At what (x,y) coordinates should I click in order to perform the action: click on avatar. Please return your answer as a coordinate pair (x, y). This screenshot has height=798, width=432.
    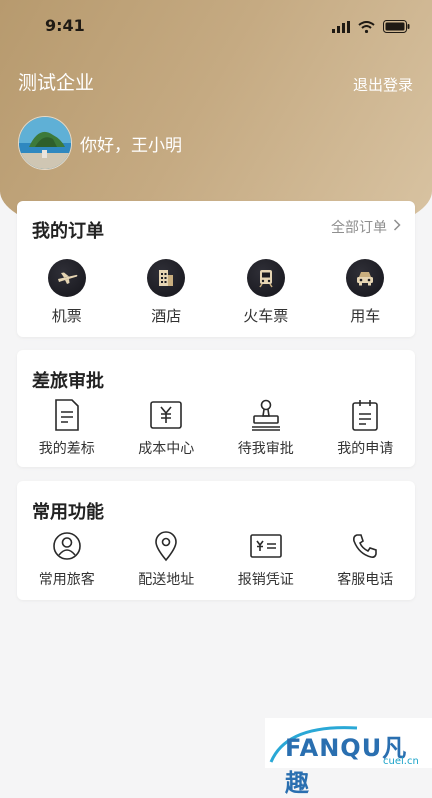
    Looking at the image, I should click on (45, 143).